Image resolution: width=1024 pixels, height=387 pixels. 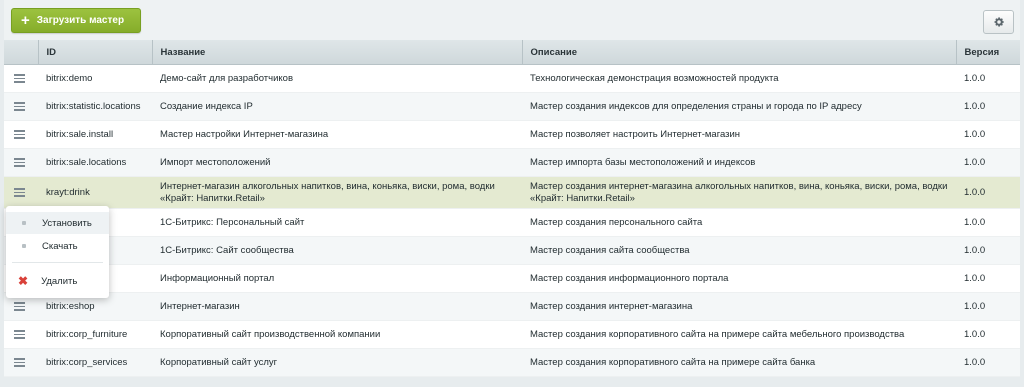 I want to click on cell-name: Демо-сайт для разработчиков, so click(x=337, y=78).